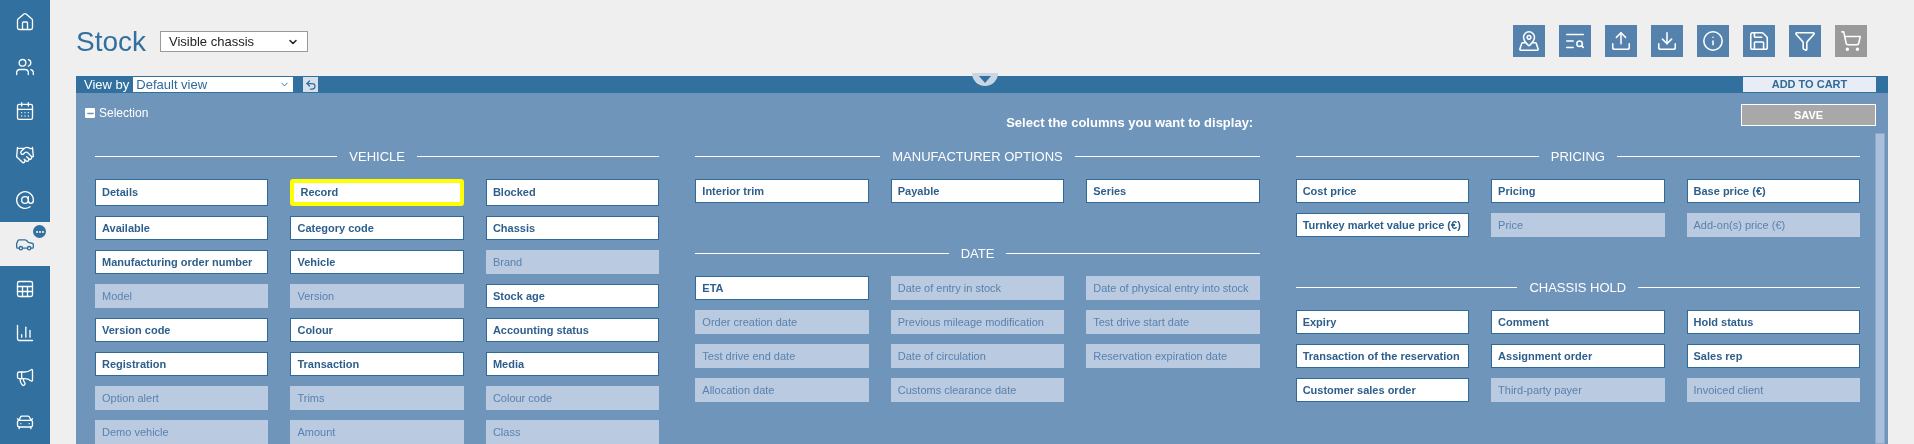  What do you see at coordinates (25, 288) in the screenshot?
I see `table-icon` at bounding box center [25, 288].